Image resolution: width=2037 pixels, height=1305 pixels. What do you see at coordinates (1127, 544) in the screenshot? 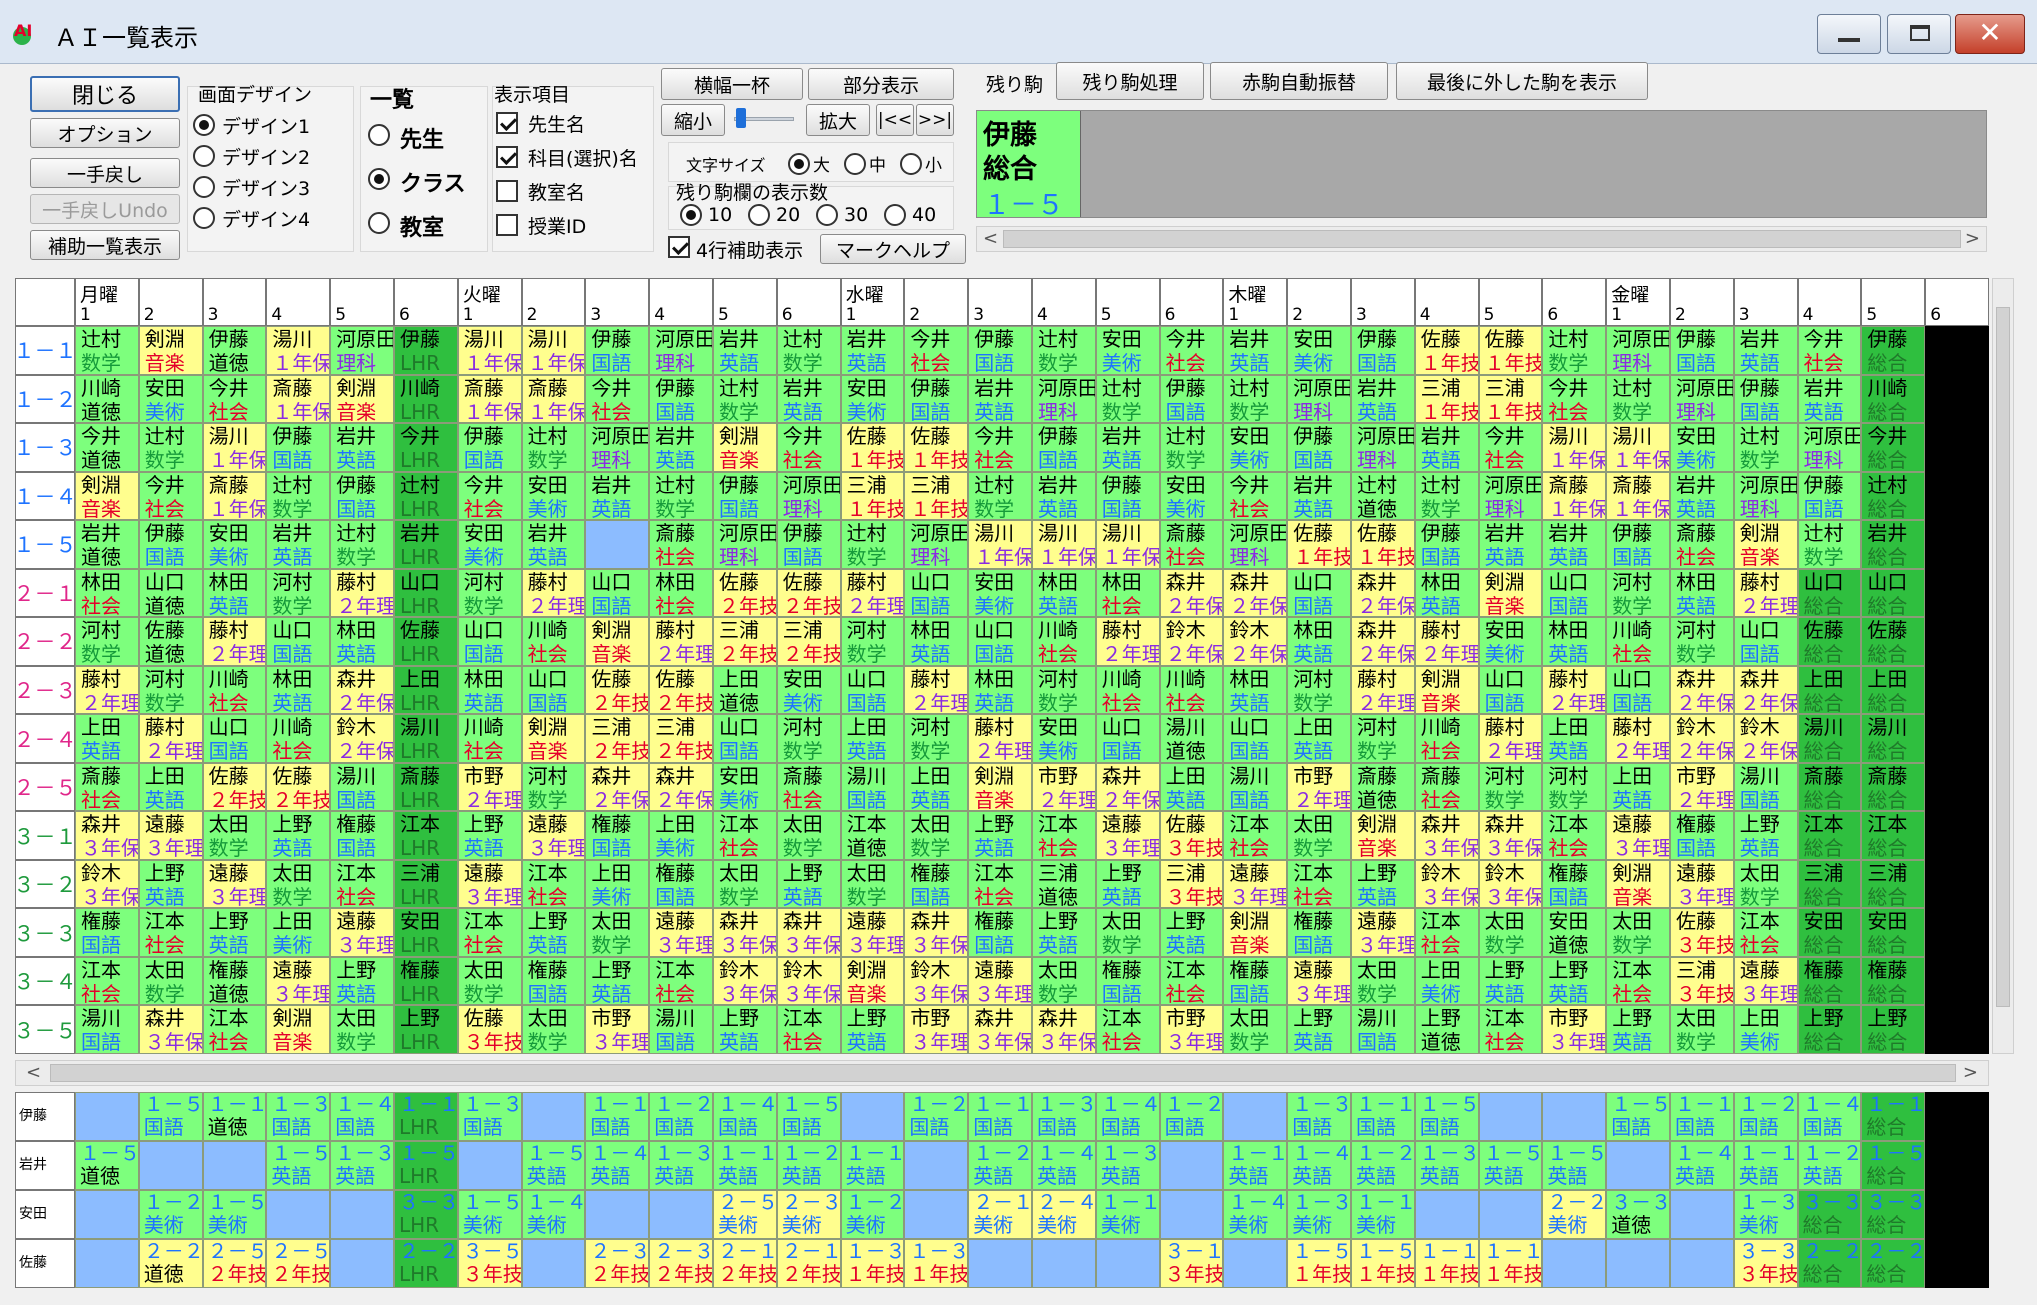
I see `timetable-cell: 湯川 １年保` at bounding box center [1127, 544].